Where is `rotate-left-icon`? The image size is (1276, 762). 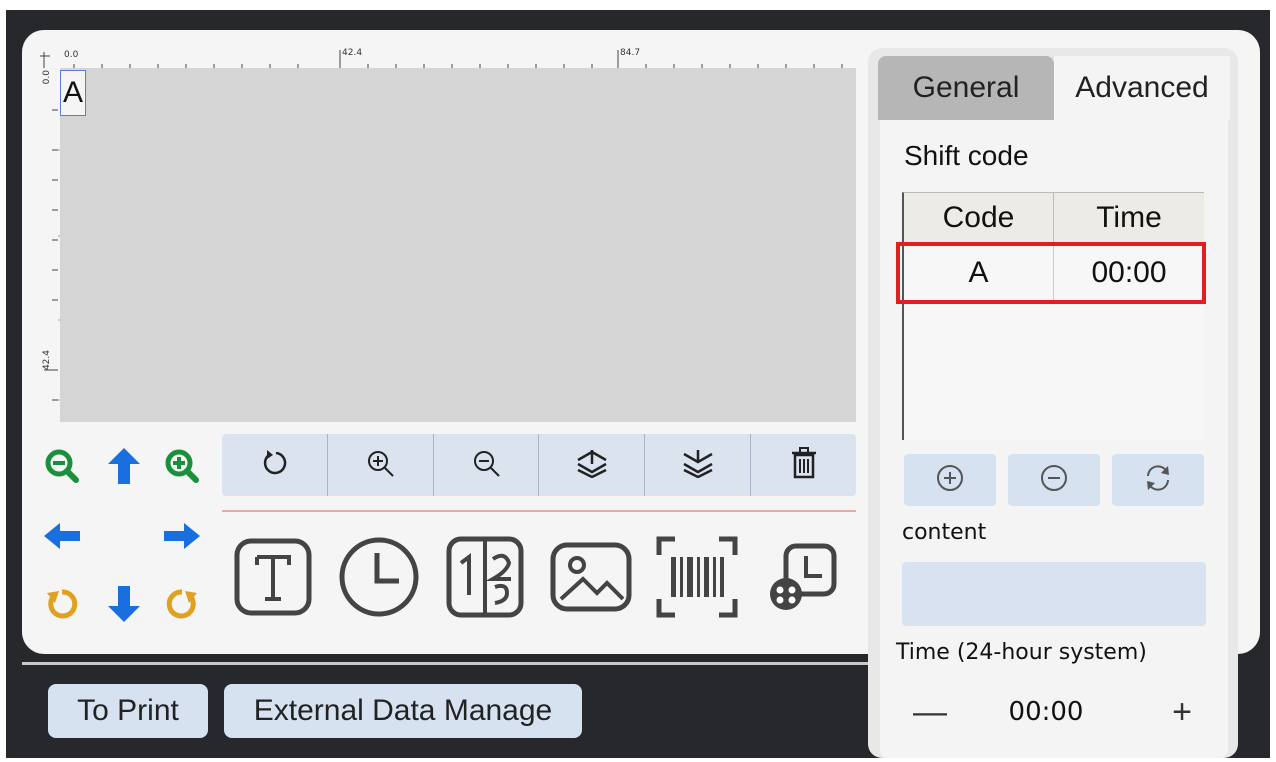
rotate-left-icon is located at coordinates (62, 604).